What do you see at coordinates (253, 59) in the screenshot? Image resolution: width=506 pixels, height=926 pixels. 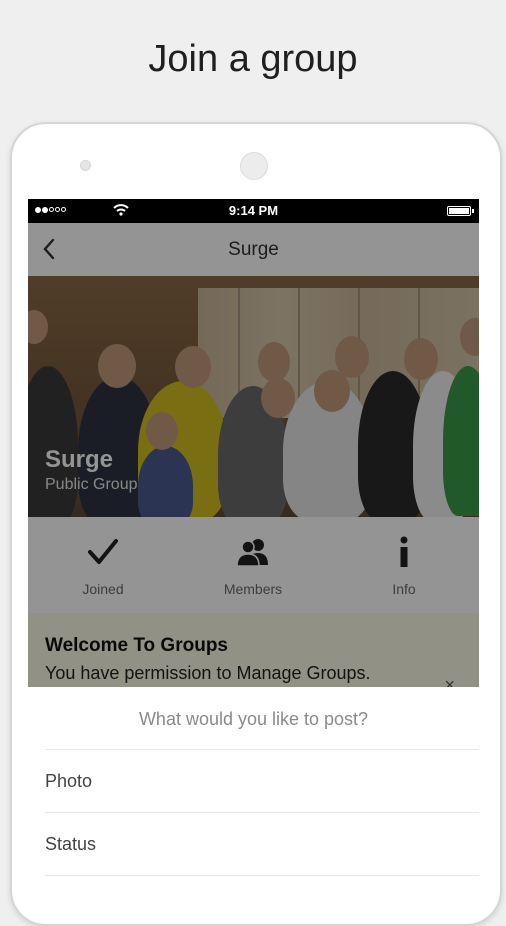 I see `page-headline: Join a group` at bounding box center [253, 59].